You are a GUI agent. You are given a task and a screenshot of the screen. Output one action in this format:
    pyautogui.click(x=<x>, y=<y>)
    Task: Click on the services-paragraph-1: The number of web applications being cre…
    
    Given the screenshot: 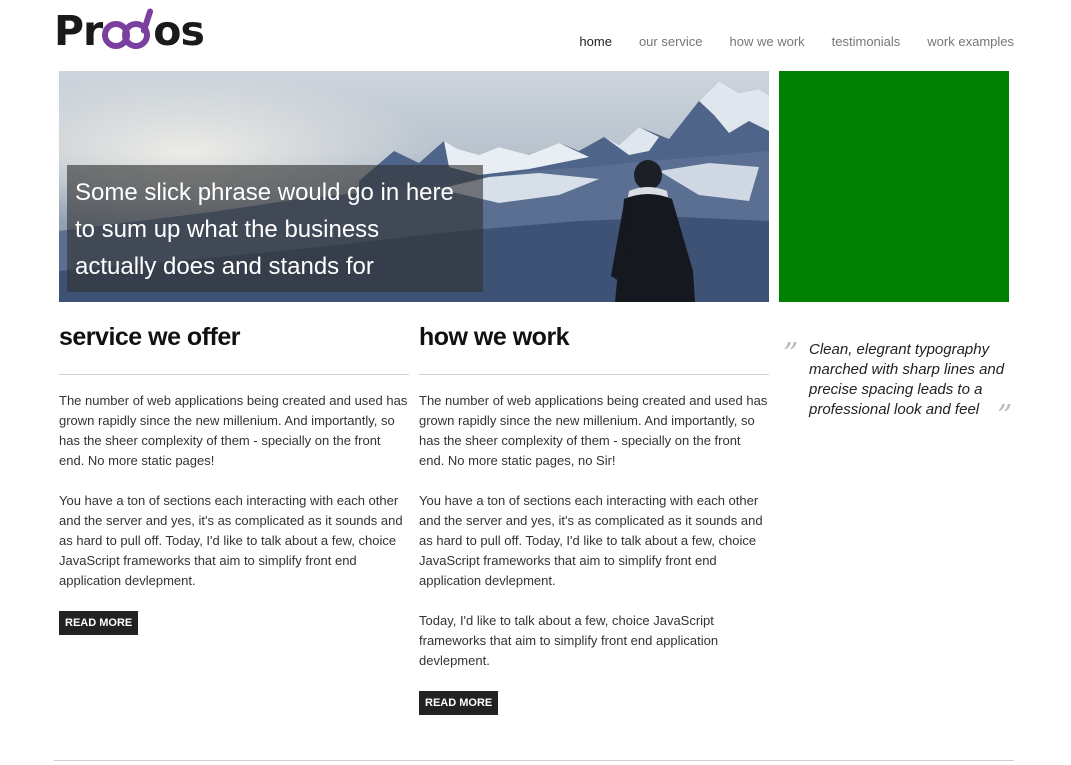 What is the action you would take?
    pyautogui.click(x=233, y=430)
    